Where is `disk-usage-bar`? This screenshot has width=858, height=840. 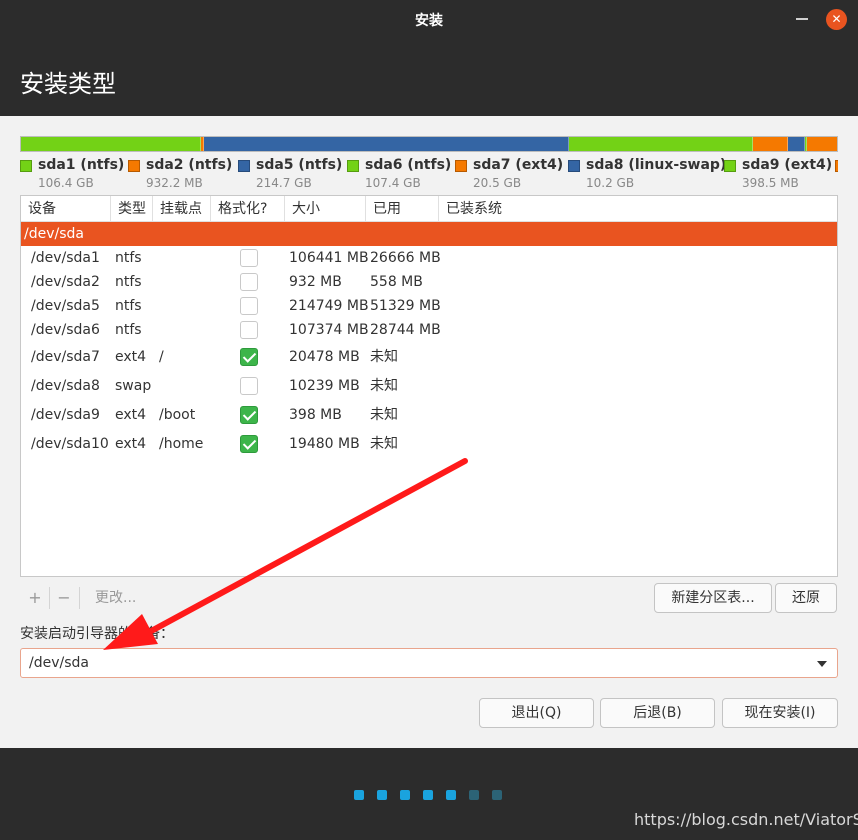
disk-usage-bar is located at coordinates (429, 144).